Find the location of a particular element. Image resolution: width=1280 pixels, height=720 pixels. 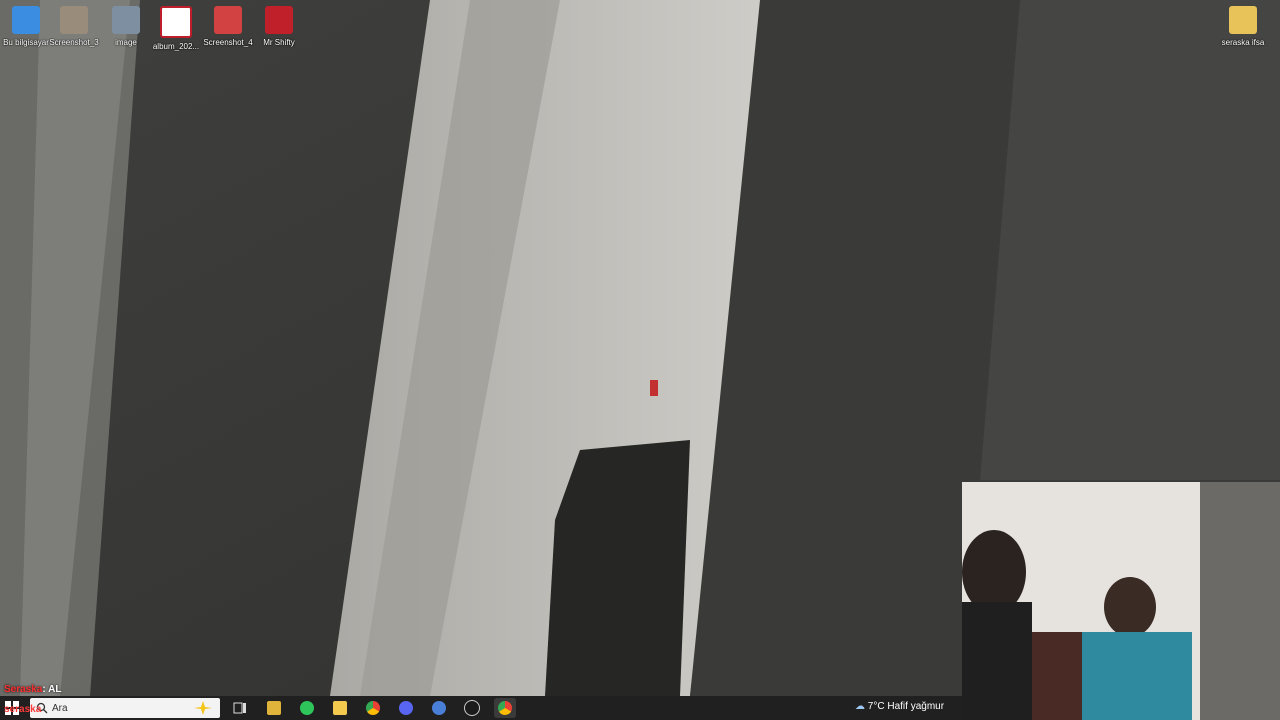

climber-figure is located at coordinates (654, 388).